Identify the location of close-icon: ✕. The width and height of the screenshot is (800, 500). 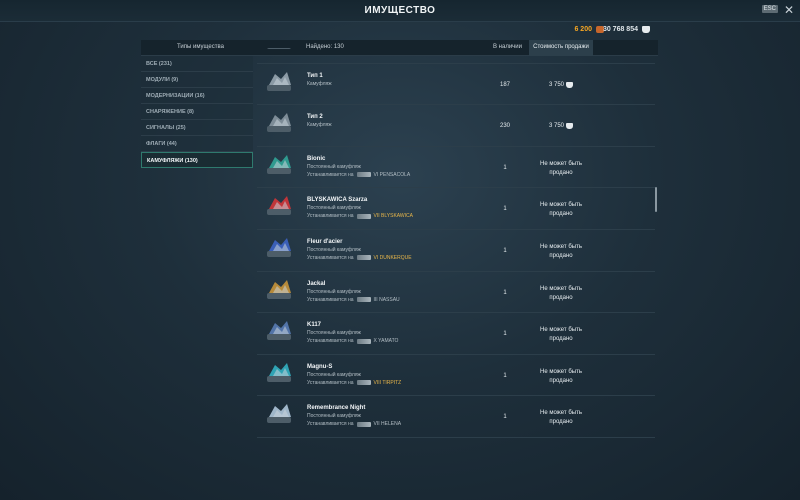
(789, 10).